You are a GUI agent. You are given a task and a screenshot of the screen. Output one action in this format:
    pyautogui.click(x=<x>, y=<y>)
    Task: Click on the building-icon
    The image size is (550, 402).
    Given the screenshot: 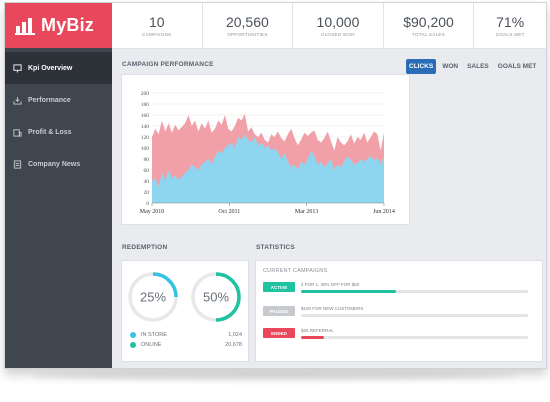 What is the action you would take?
    pyautogui.click(x=17, y=132)
    